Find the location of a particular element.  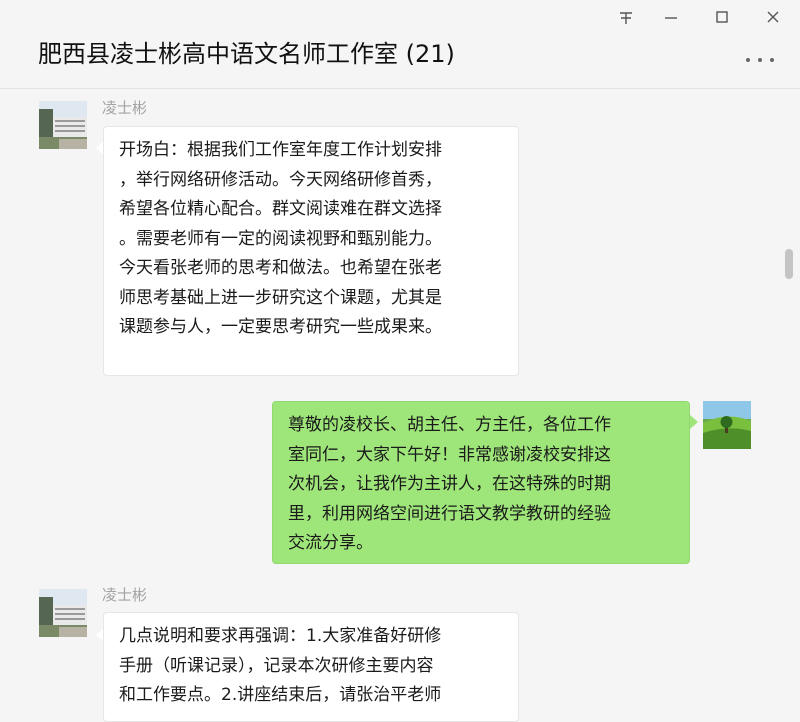

message-line: 课题参与人，一定要思考研究一些成果来。 is located at coordinates (280, 327).